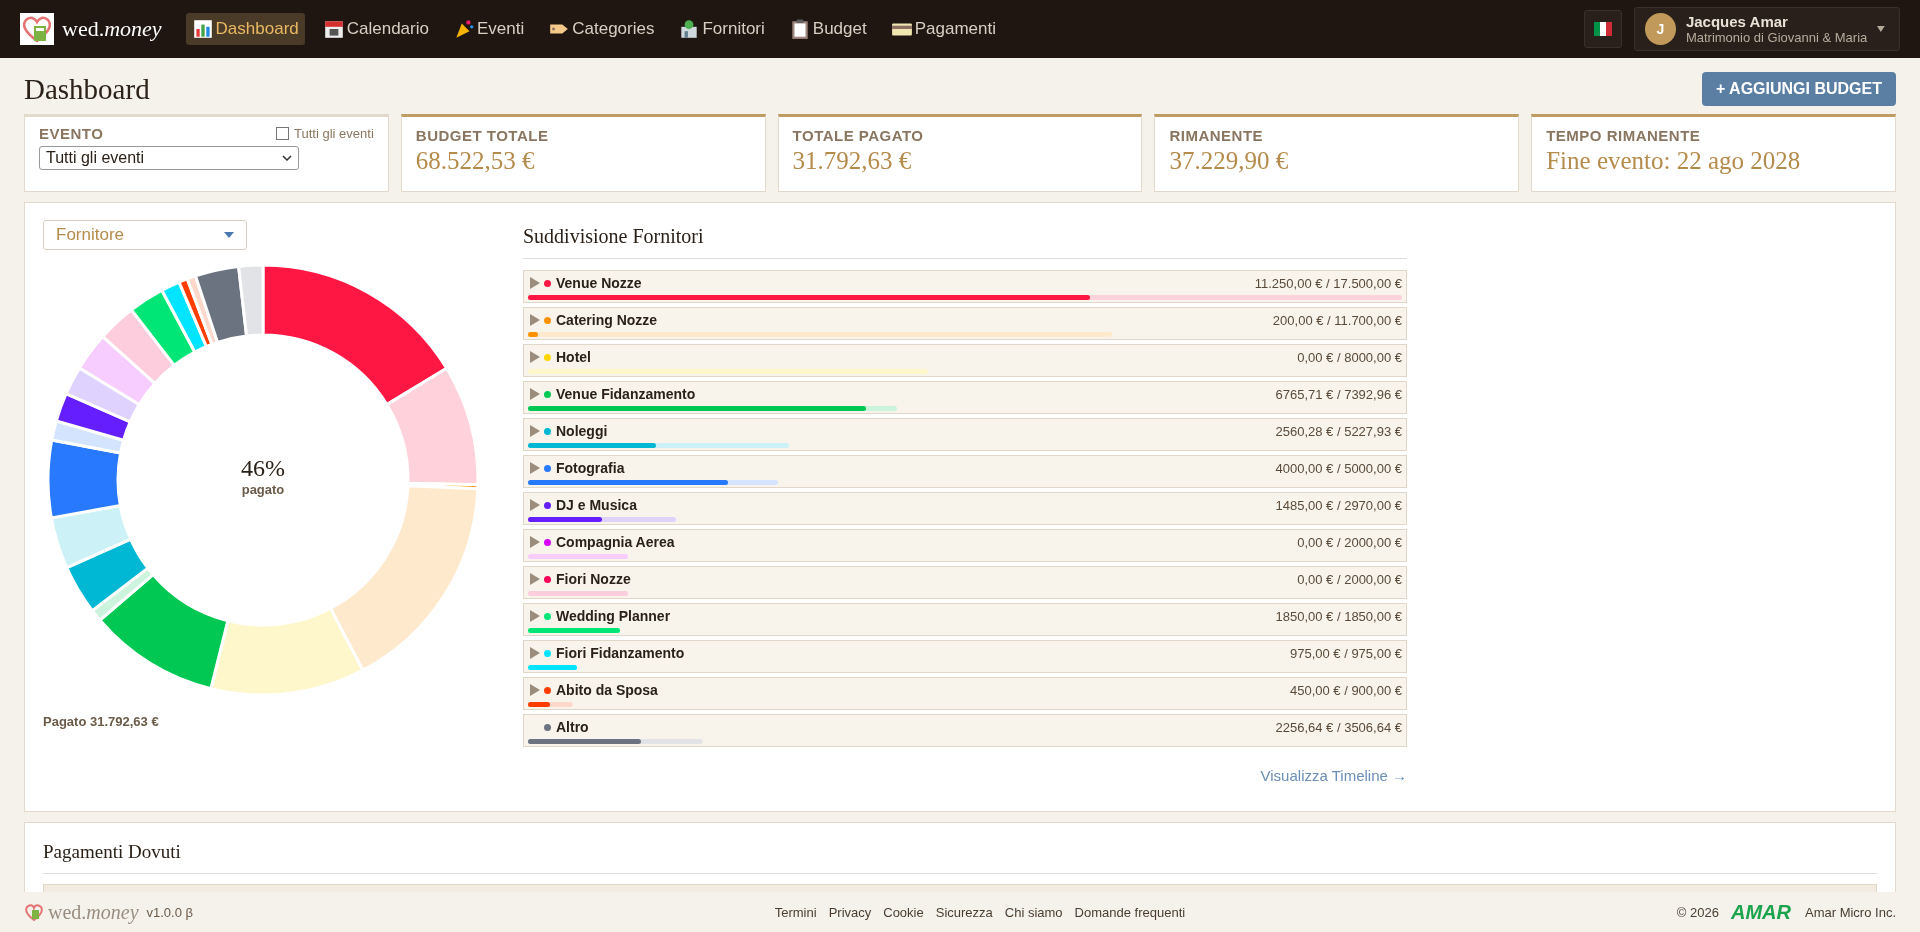 The width and height of the screenshot is (1920, 932). Describe the element at coordinates (964, 912) in the screenshot. I see `footer-link: Sicurezza` at that location.